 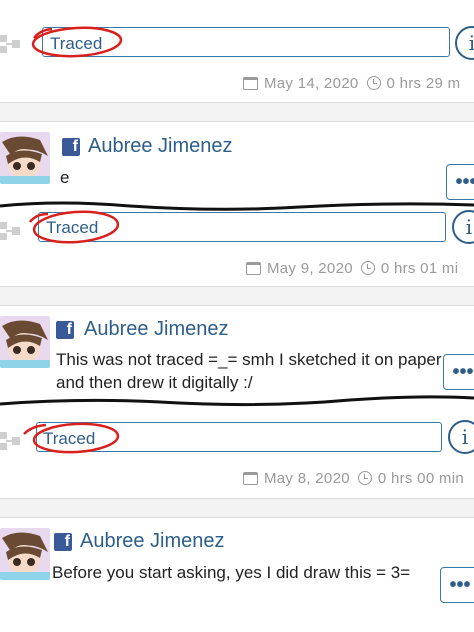 What do you see at coordinates (353, 478) in the screenshot?
I see `entry-meta: May 8, 2020 0 hrs 00 min` at bounding box center [353, 478].